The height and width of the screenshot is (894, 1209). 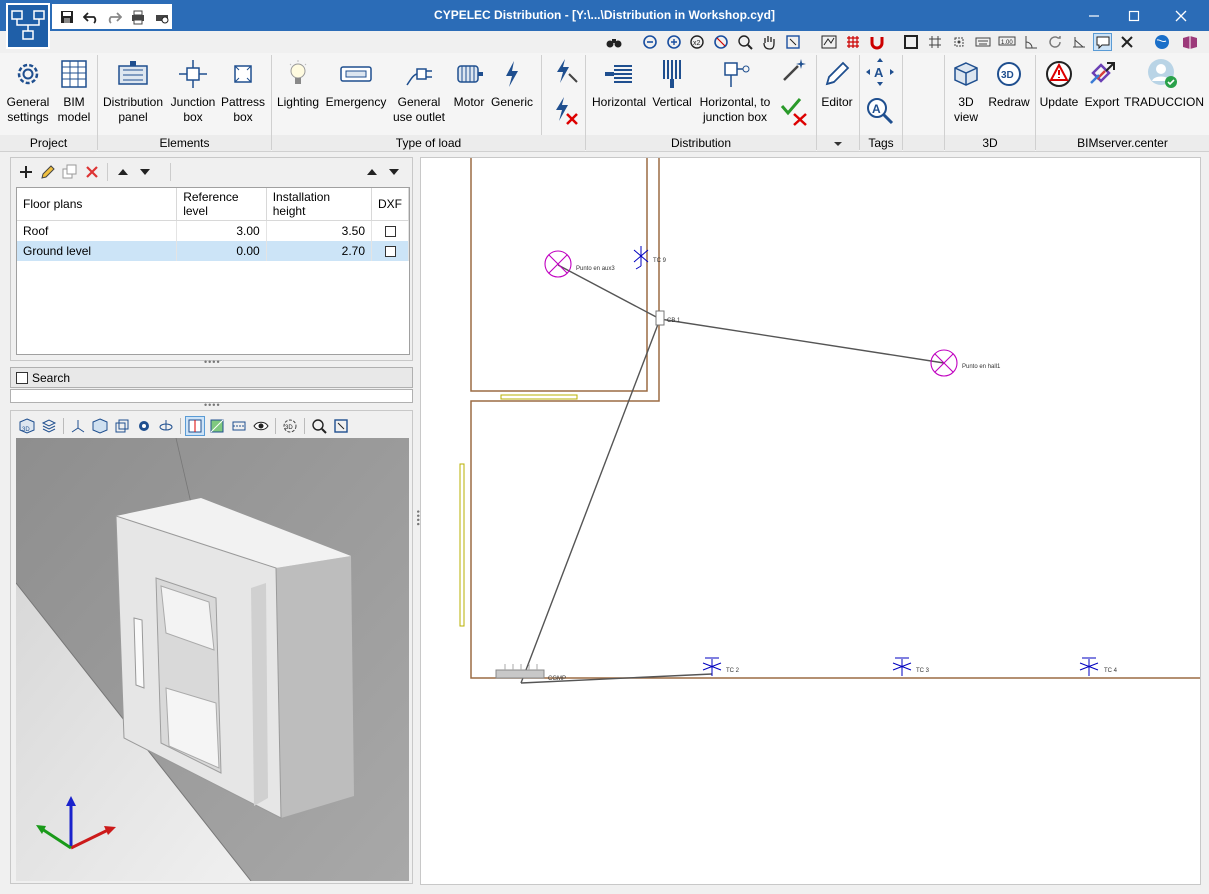 I want to click on distribution-panel-cgmp, so click(x=520, y=671).